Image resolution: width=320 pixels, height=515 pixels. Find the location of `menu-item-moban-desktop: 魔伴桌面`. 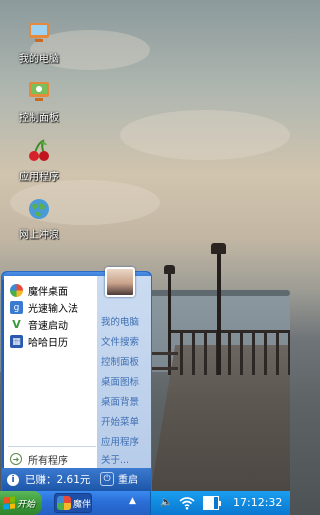

menu-item-moban-desktop: 魔伴桌面 is located at coordinates (39, 290).